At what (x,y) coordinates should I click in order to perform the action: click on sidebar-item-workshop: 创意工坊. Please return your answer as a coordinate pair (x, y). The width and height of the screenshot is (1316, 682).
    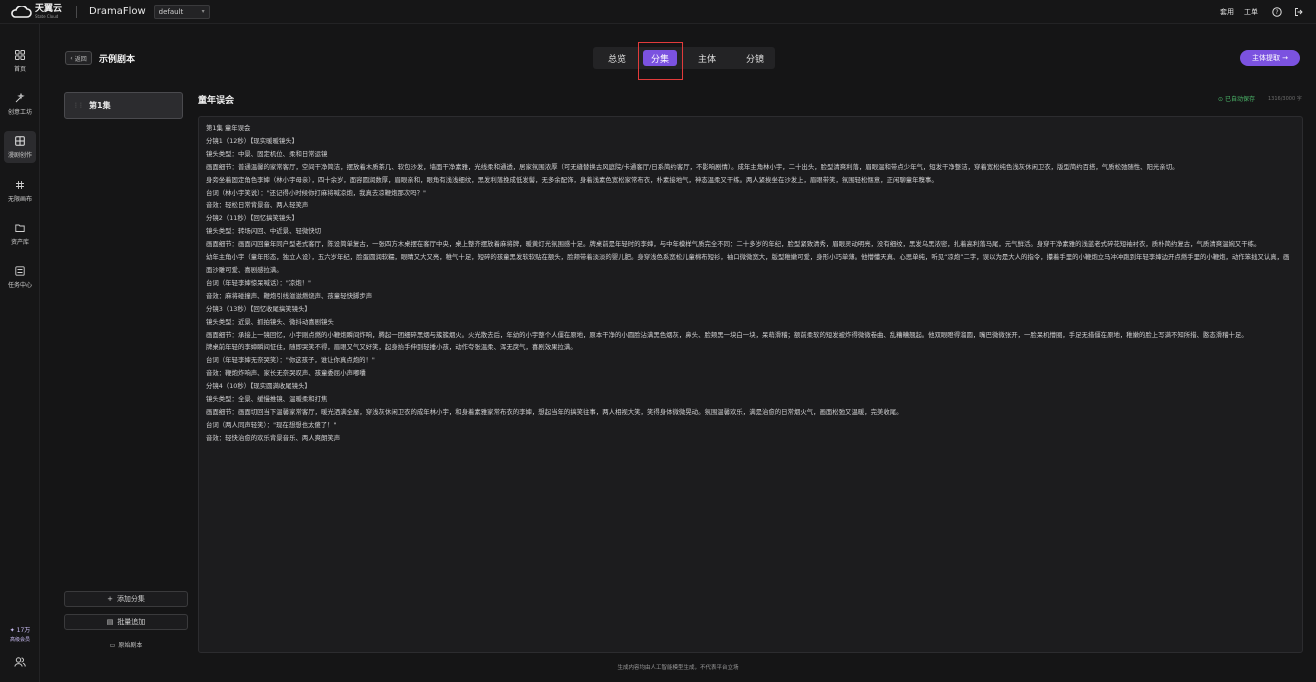
    Looking at the image, I should click on (20, 104).